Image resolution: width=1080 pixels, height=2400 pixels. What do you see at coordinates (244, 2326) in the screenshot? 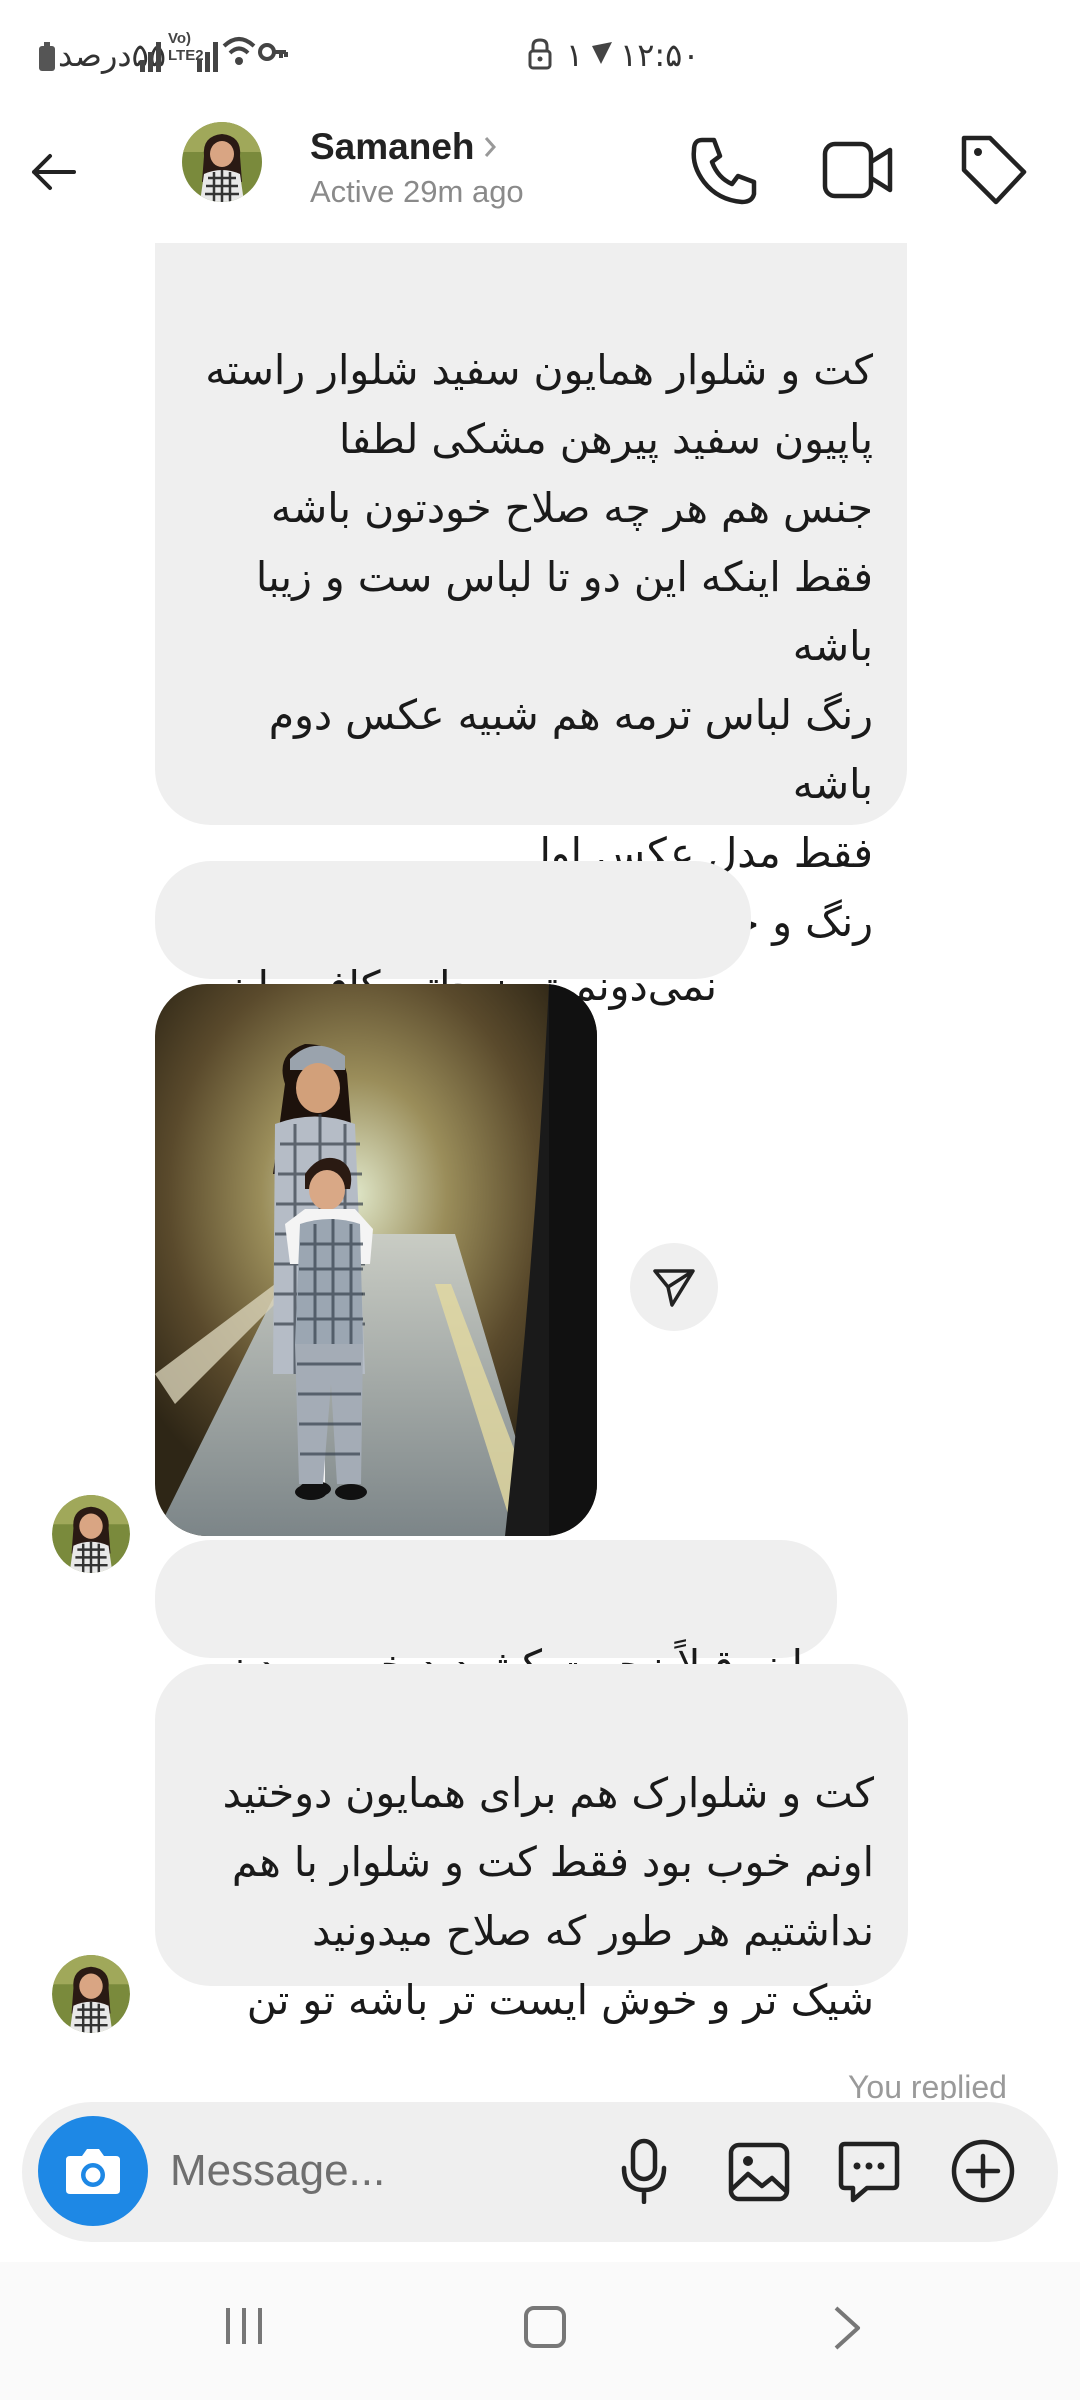
I see `recent-apps-icon` at bounding box center [244, 2326].